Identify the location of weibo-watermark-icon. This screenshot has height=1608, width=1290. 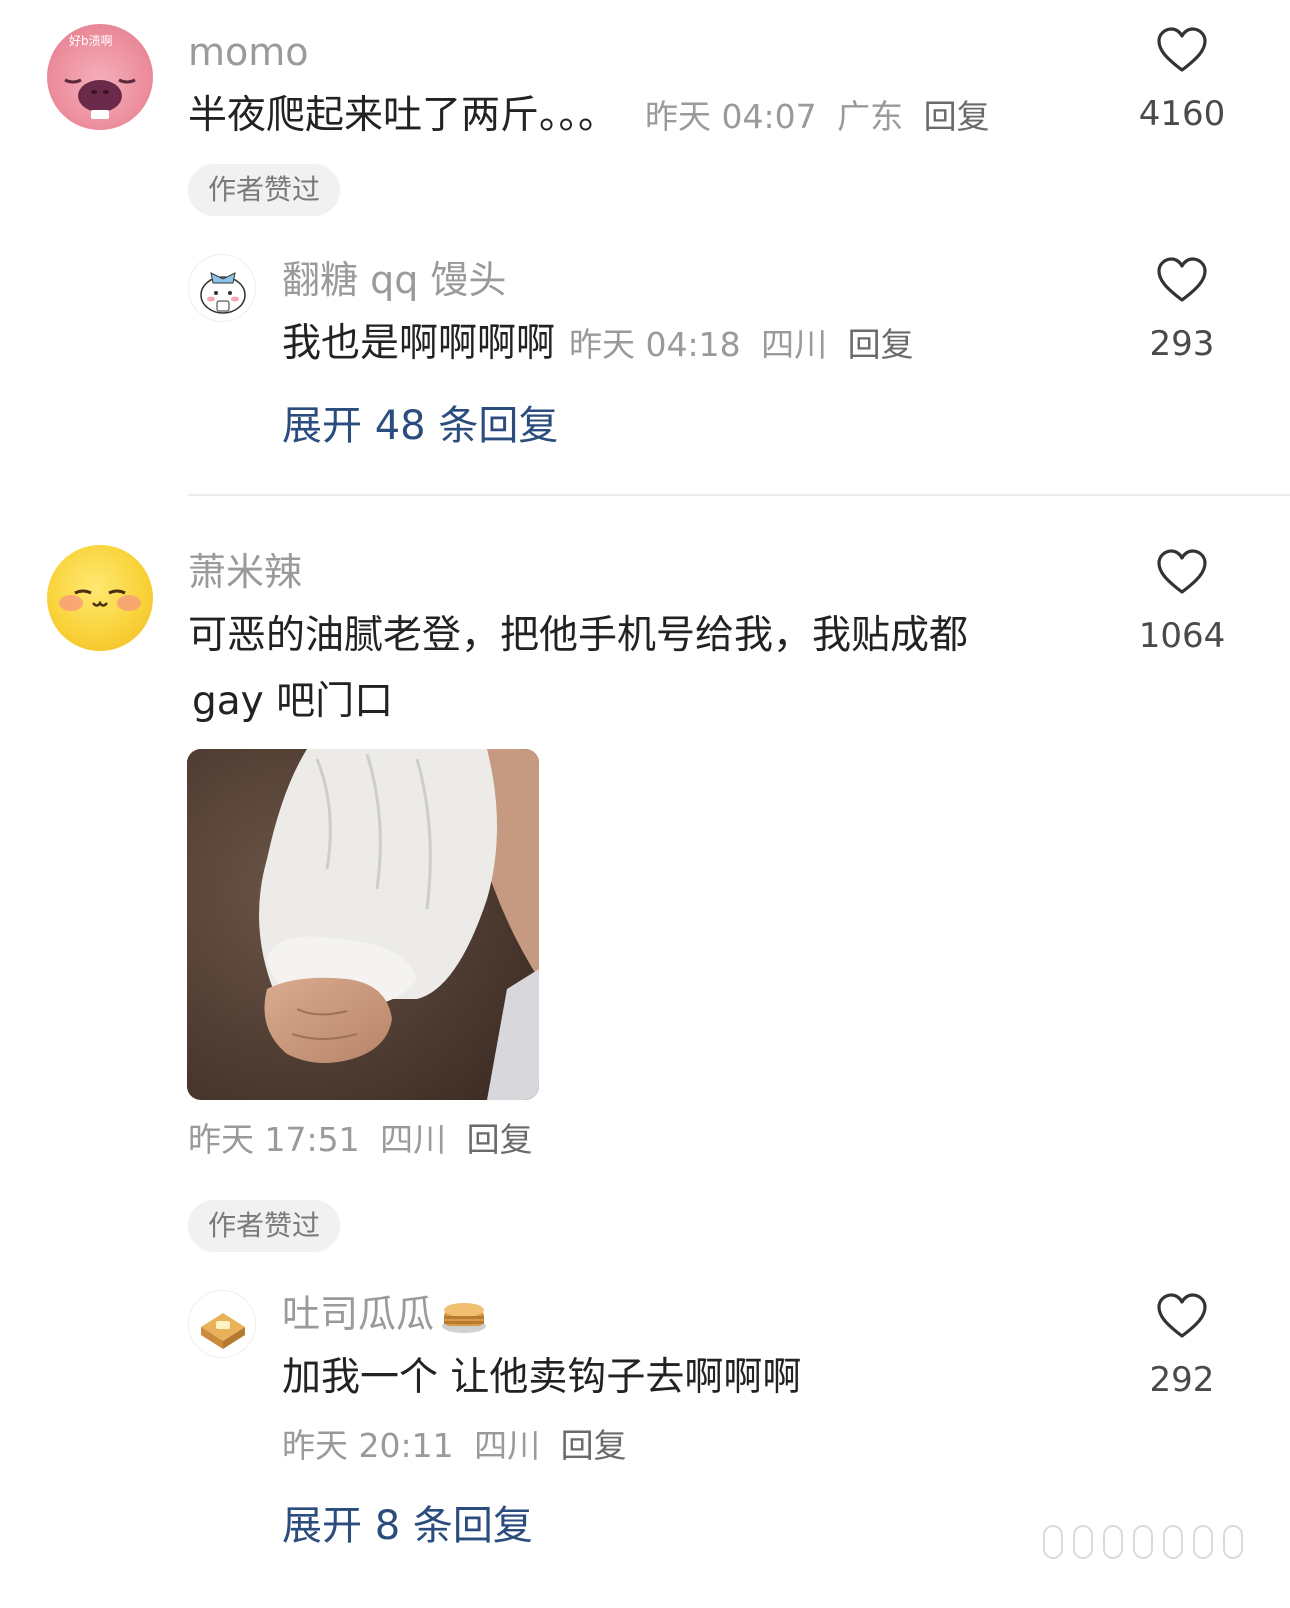
(1154, 1542).